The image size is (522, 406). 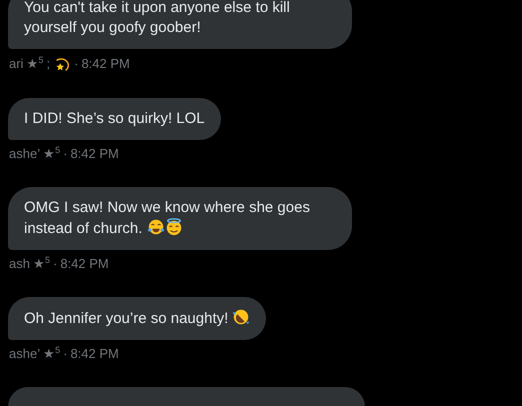 I want to click on tears-of-joy-face-icon, so click(x=155, y=227).